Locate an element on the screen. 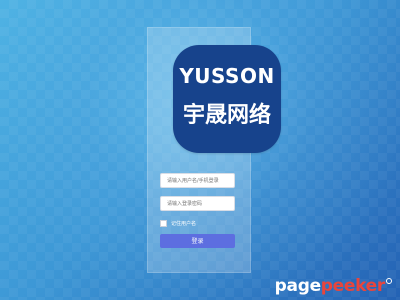 This screenshot has width=400, height=300. login-button: 登录 is located at coordinates (197, 241).